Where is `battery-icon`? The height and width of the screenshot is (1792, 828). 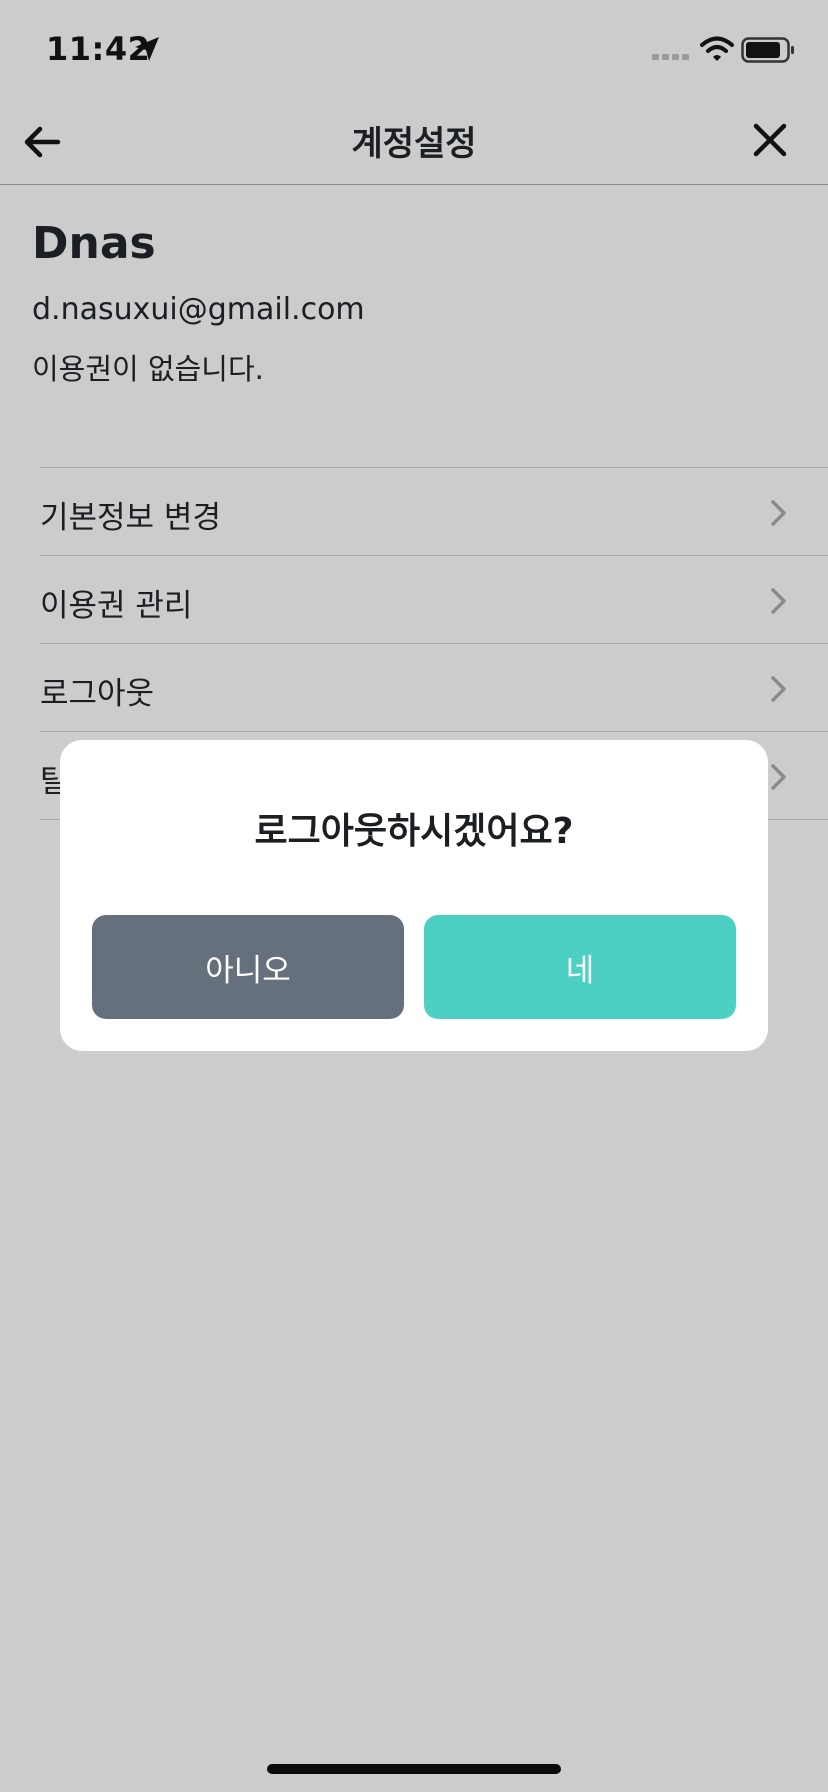
battery-icon is located at coordinates (767, 50).